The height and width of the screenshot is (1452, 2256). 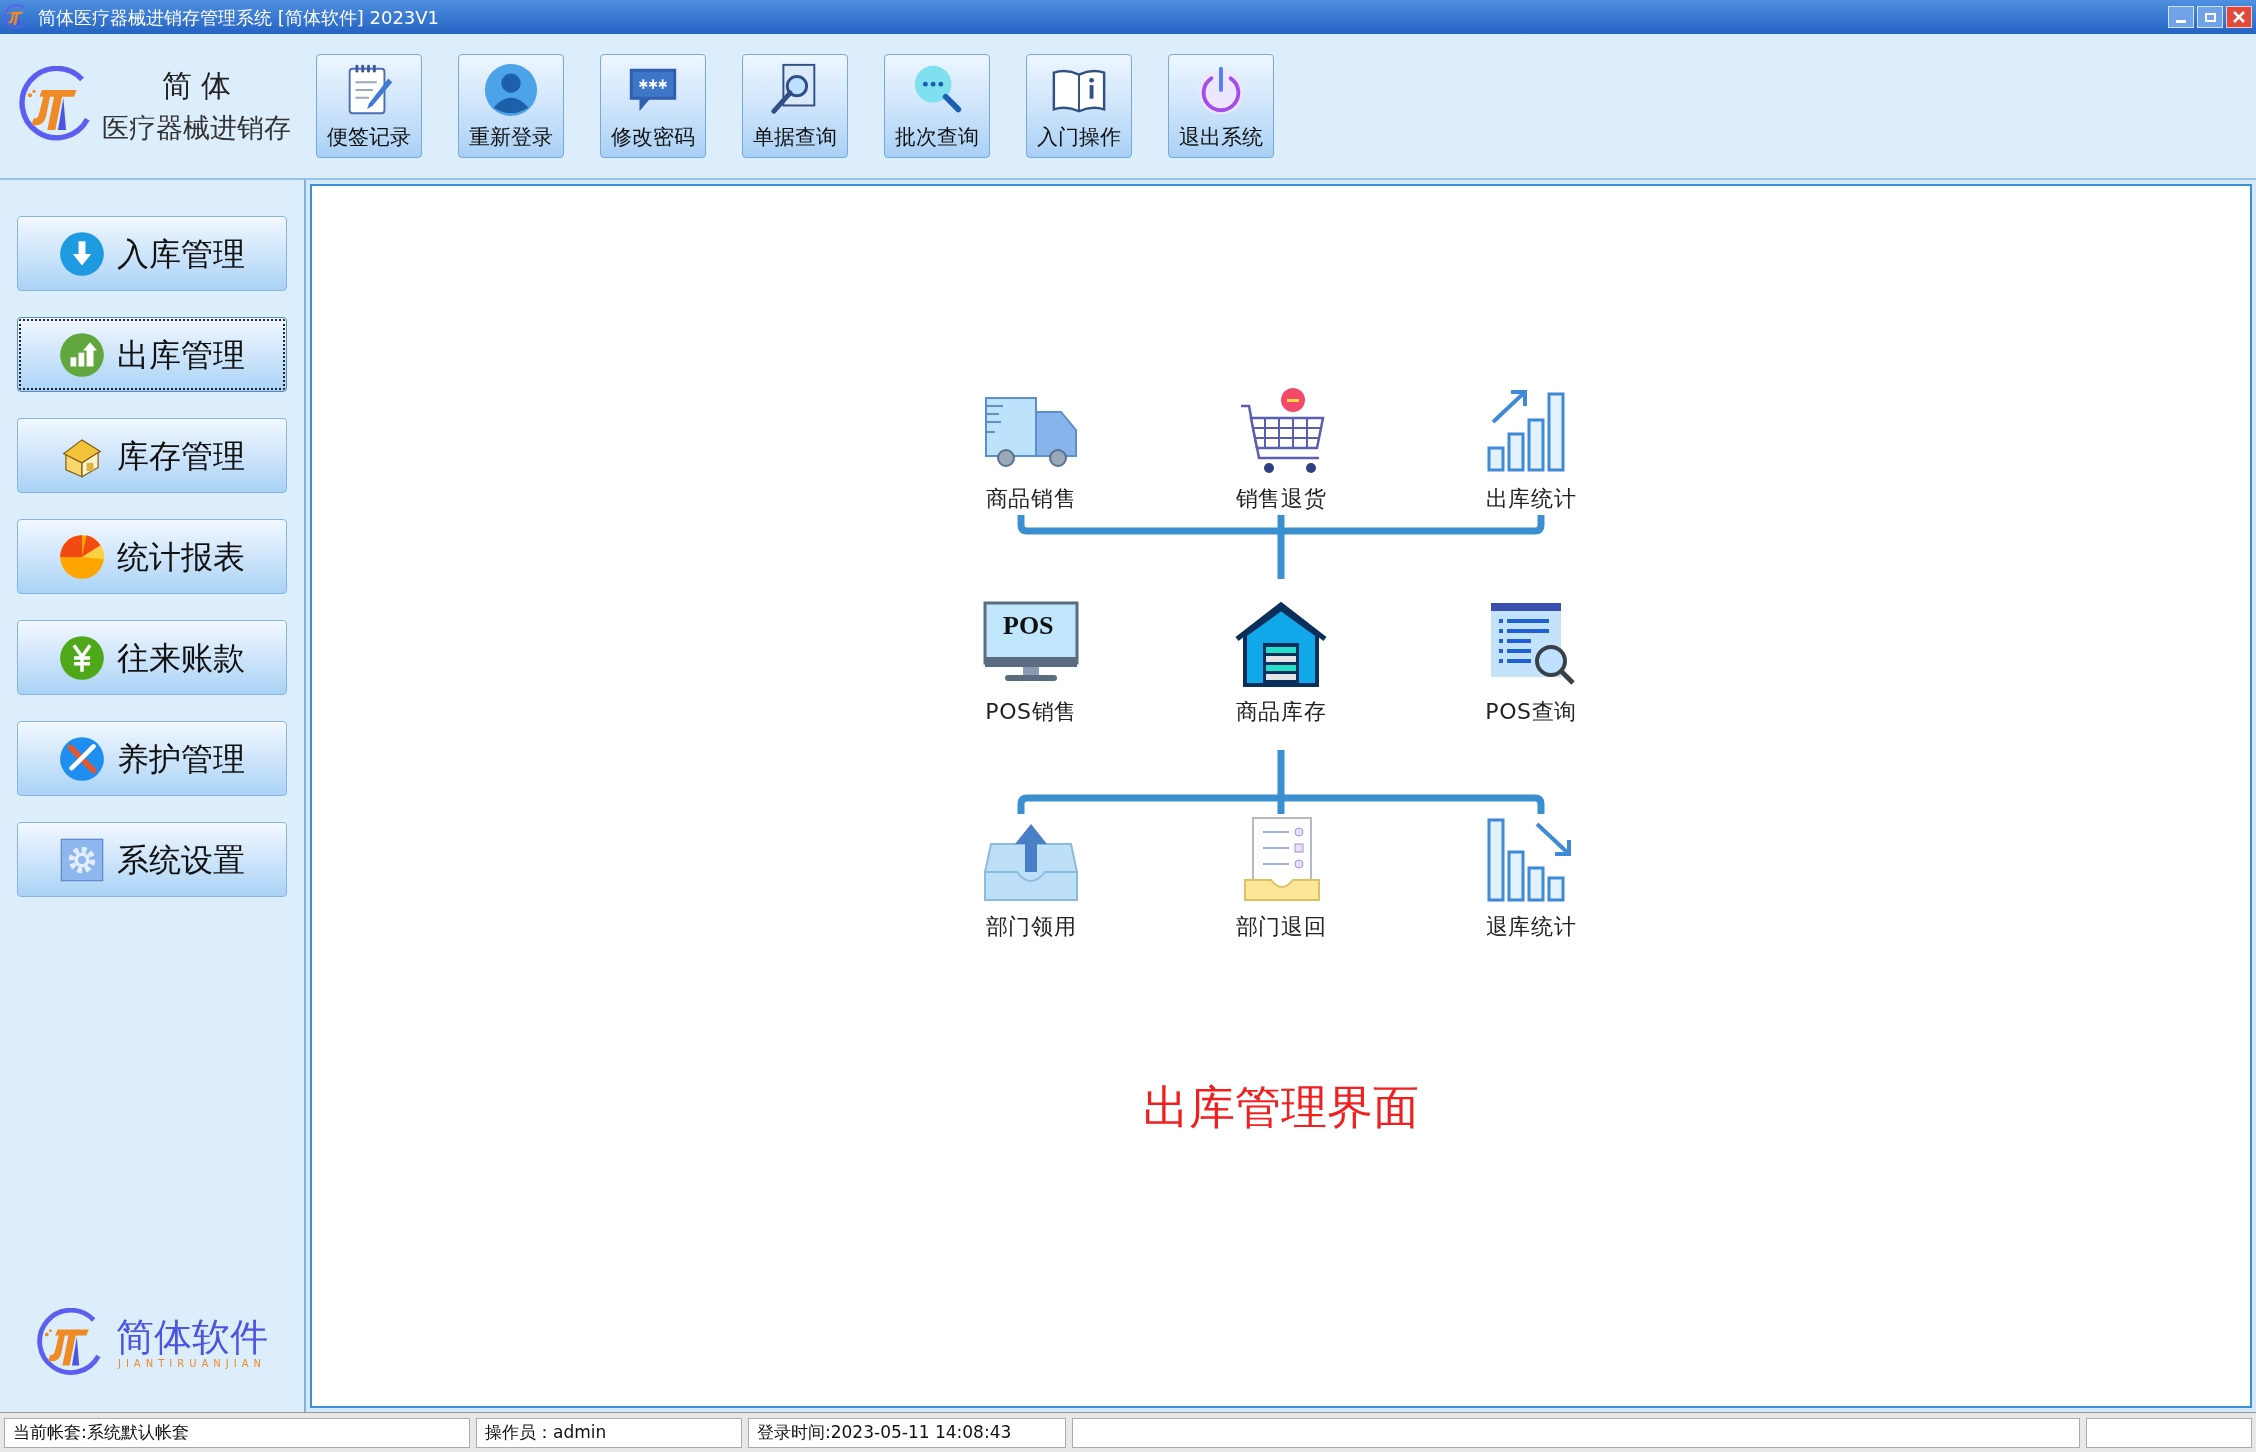 What do you see at coordinates (937, 106) in the screenshot?
I see `toolbar-button: 批次查询` at bounding box center [937, 106].